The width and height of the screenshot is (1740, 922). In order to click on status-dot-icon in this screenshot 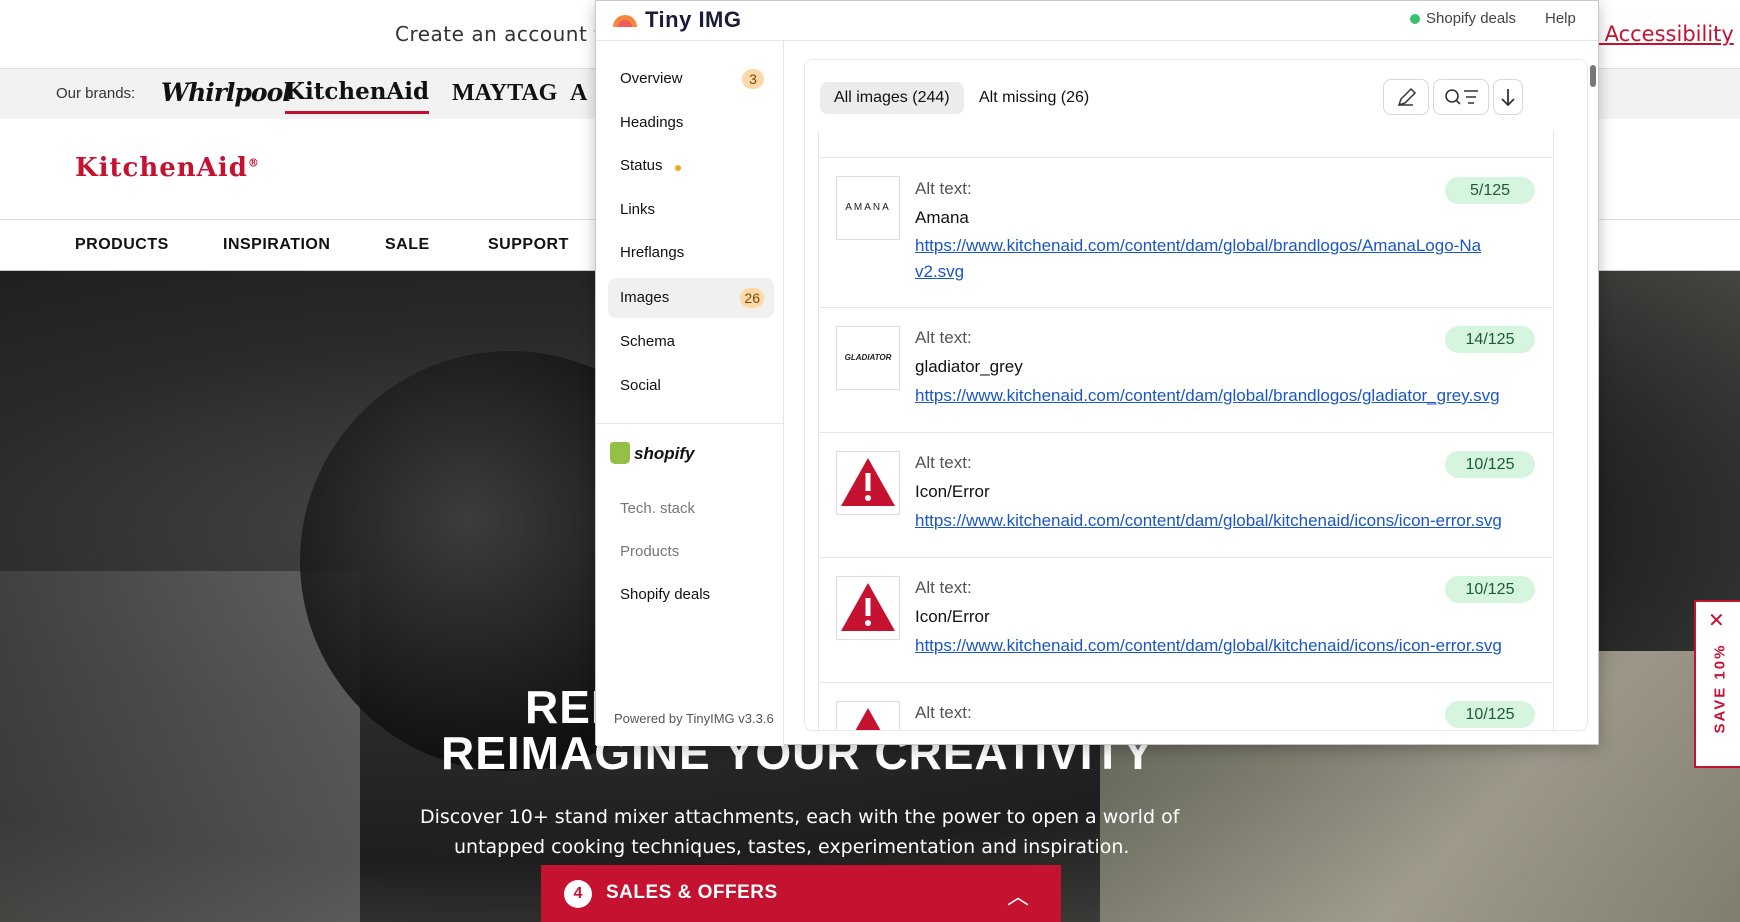, I will do `click(1415, 19)`.